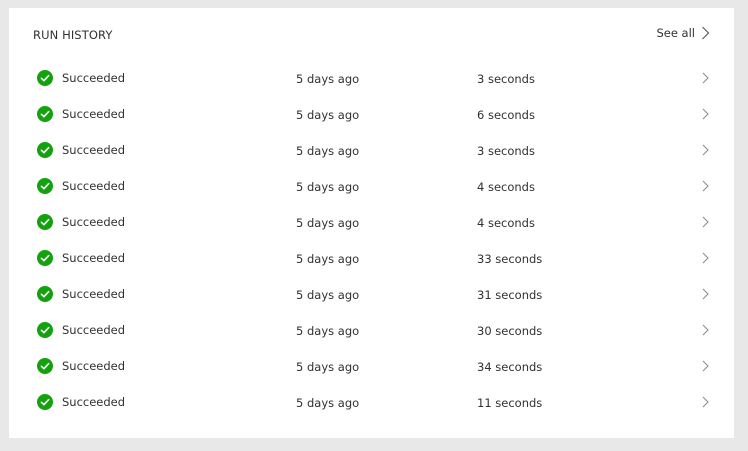  I want to click on run-duration: 6 seconds, so click(506, 115).